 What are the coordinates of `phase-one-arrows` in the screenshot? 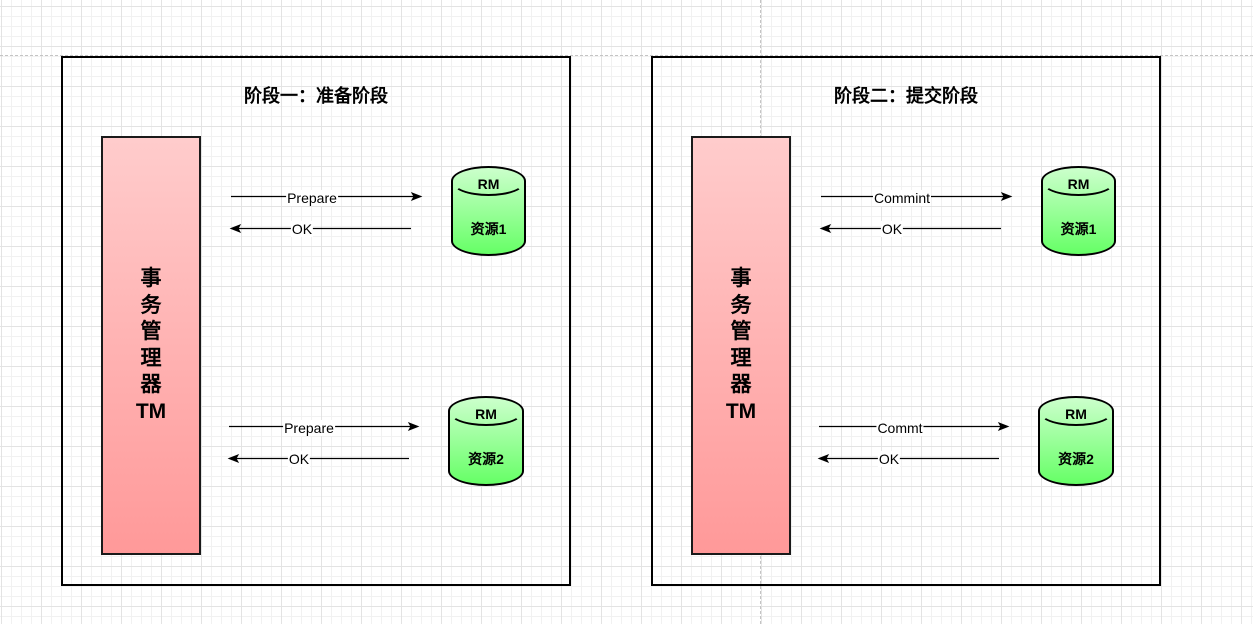 It's located at (325, 327).